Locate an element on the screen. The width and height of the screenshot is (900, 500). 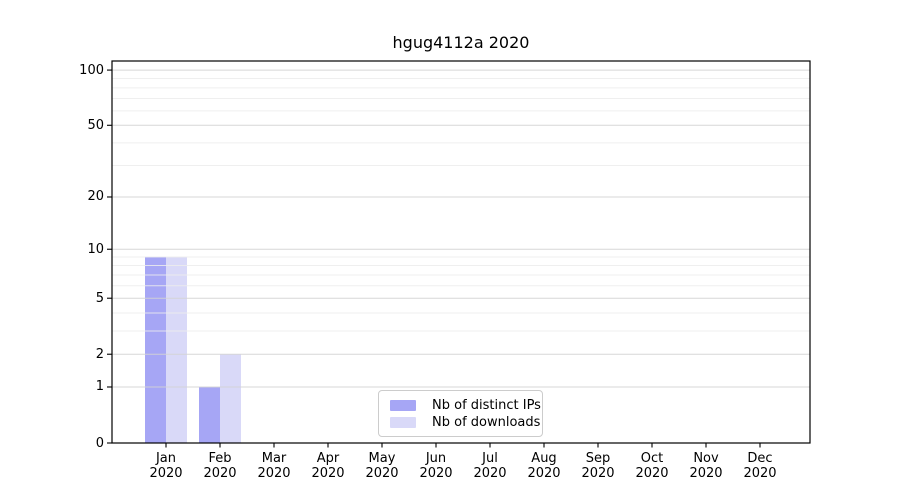
bar-jan-downloads is located at coordinates (176, 349).